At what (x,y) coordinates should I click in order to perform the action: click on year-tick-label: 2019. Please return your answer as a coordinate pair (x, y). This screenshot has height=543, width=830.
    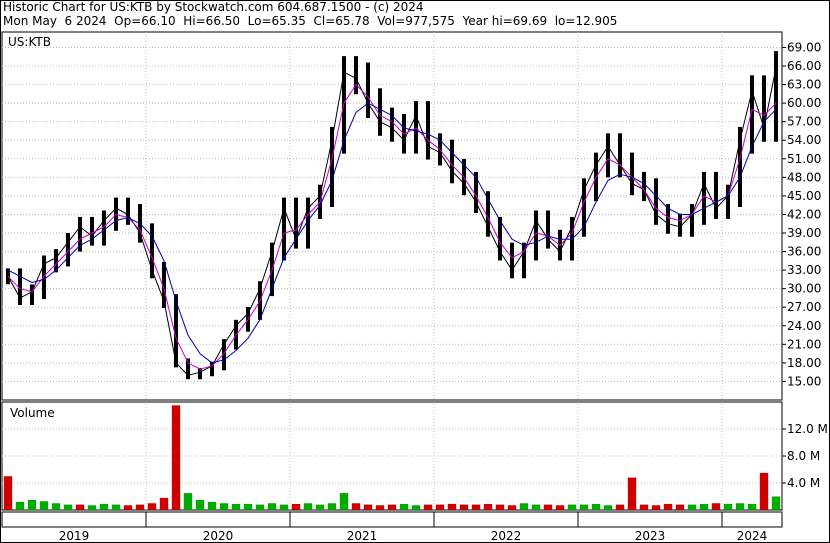
    Looking at the image, I should click on (74, 536).